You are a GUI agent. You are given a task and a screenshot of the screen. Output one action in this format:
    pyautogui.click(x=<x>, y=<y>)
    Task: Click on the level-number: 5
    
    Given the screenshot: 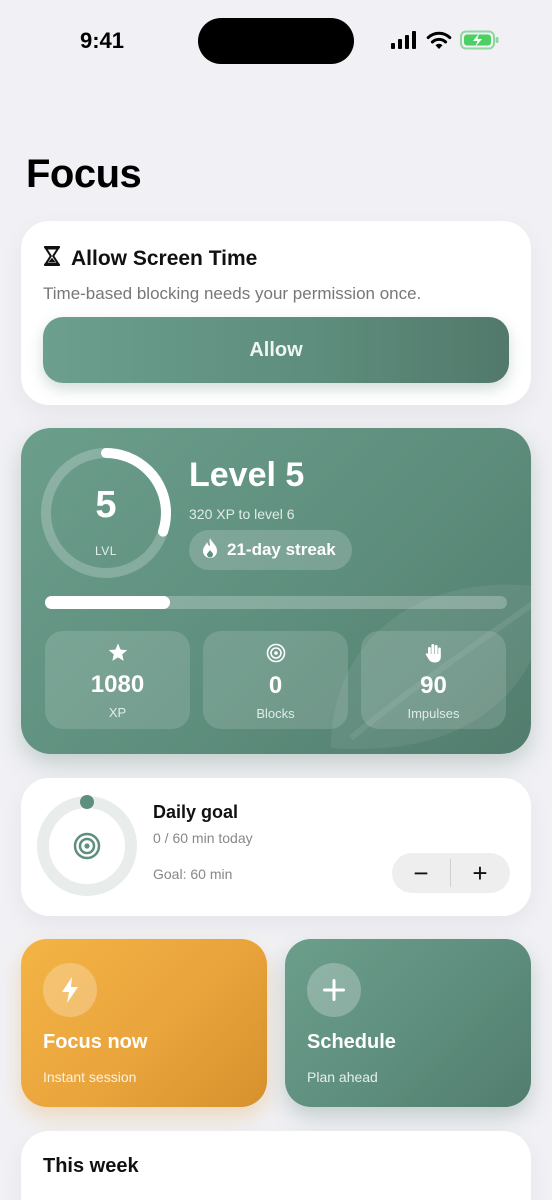 What is the action you would take?
    pyautogui.click(x=106, y=505)
    